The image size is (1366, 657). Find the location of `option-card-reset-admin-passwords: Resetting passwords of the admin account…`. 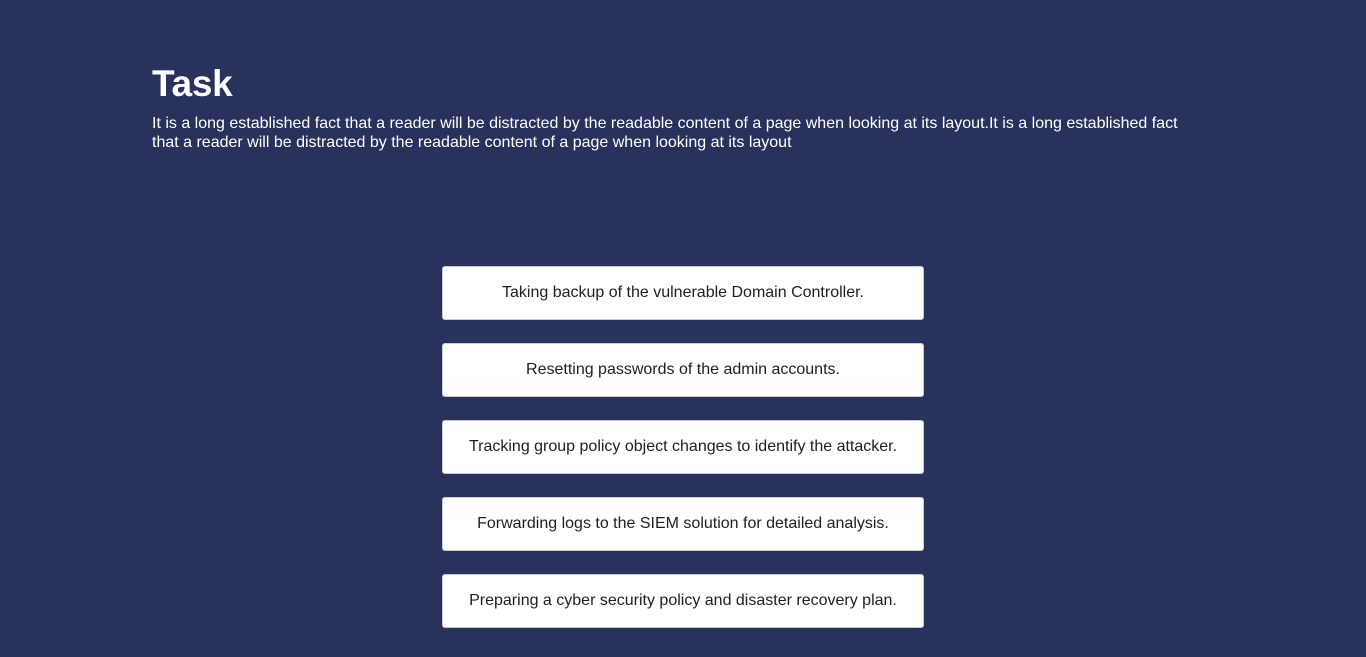

option-card-reset-admin-passwords: Resetting passwords of the admin account… is located at coordinates (683, 370).